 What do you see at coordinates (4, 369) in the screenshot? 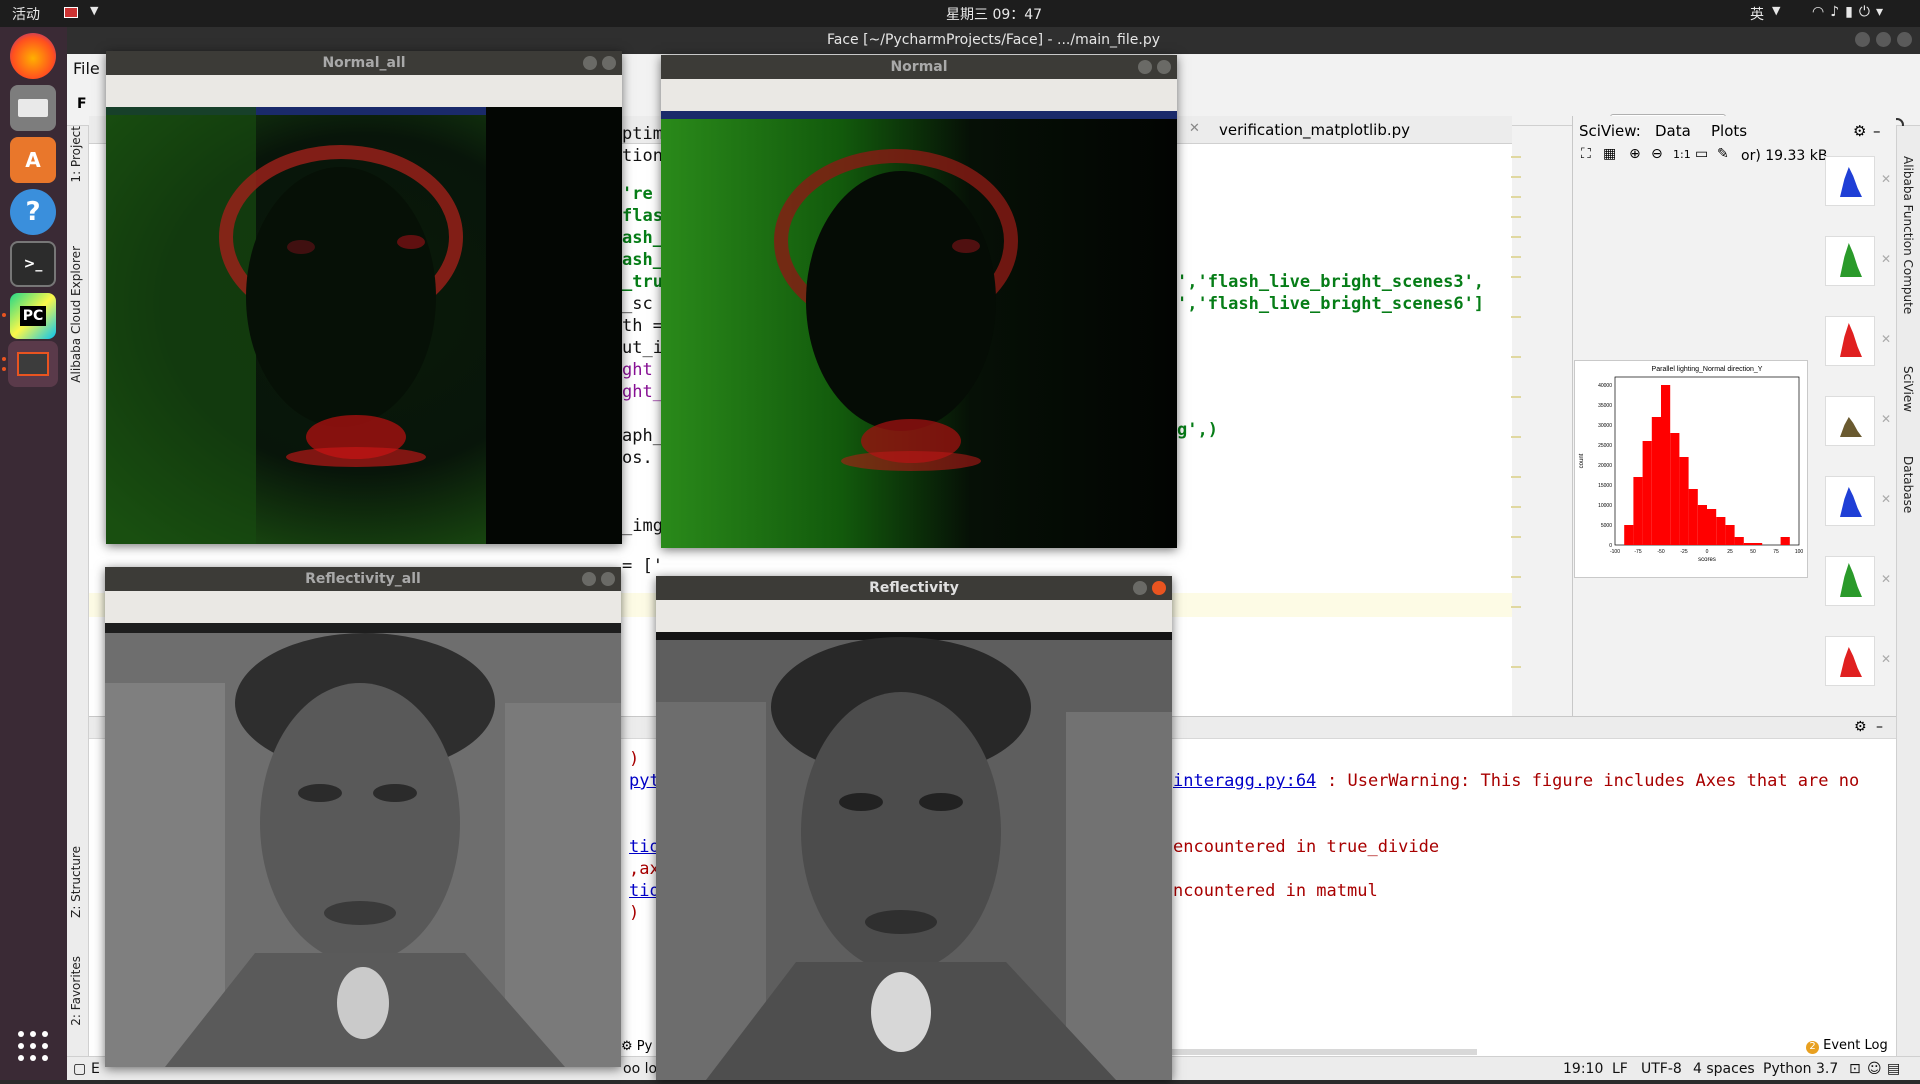
I see `active-indicator` at bounding box center [4, 369].